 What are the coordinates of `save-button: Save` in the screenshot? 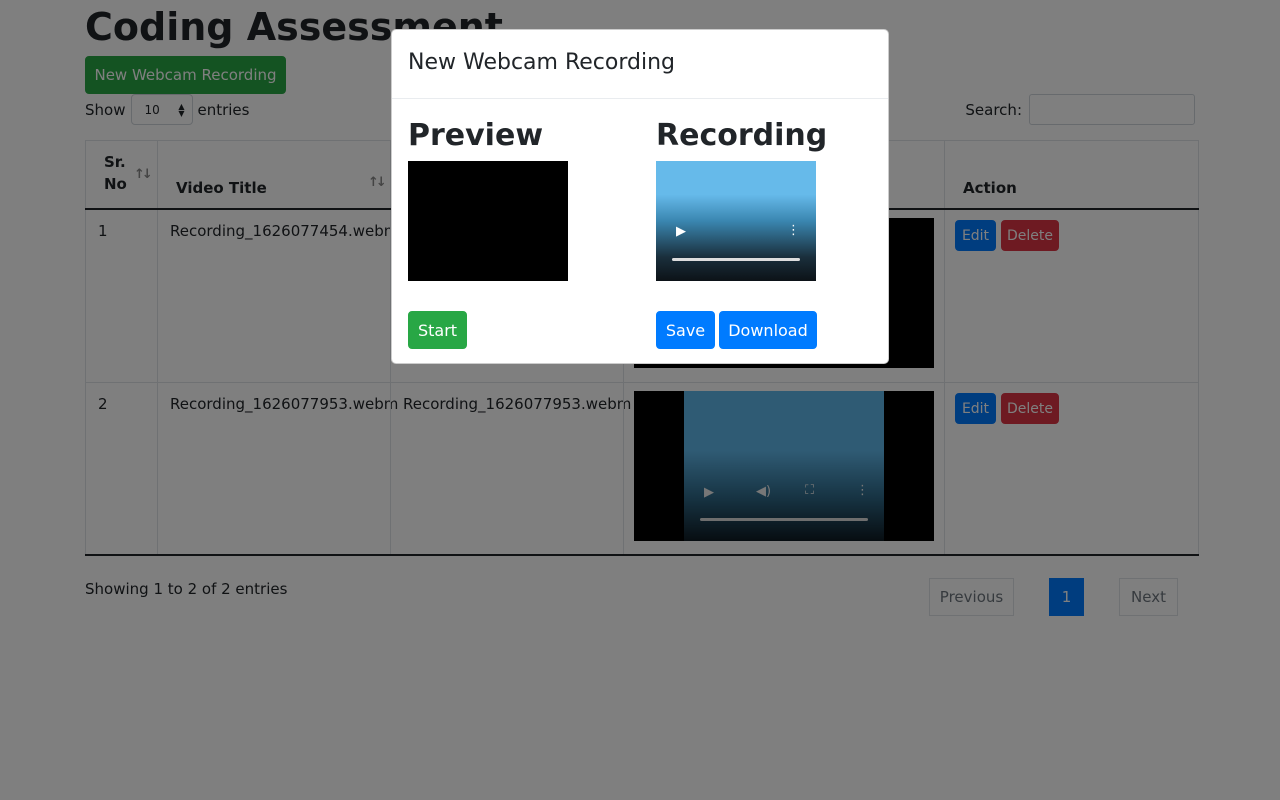 It's located at (685, 330).